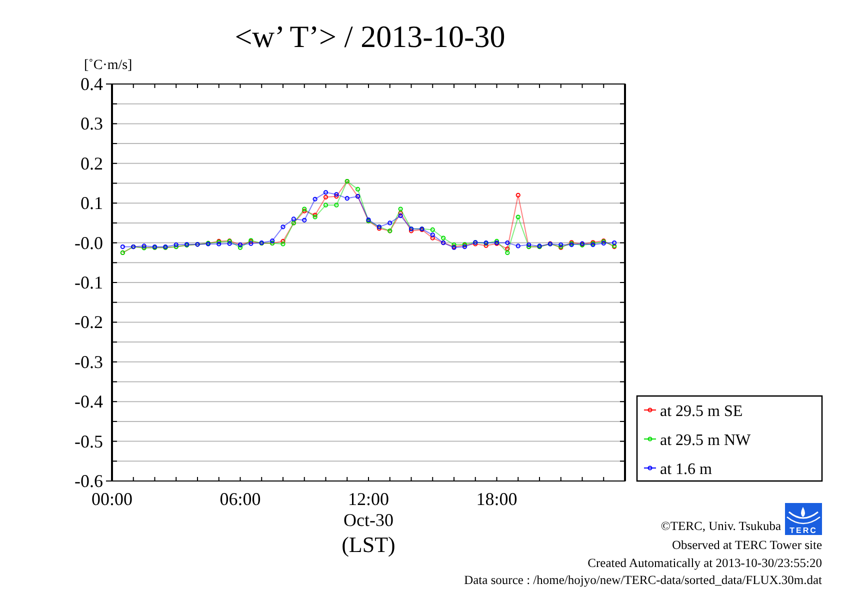 The image size is (842, 595). Describe the element at coordinates (804, 530) in the screenshot. I see `logo-text: TERC` at that location.